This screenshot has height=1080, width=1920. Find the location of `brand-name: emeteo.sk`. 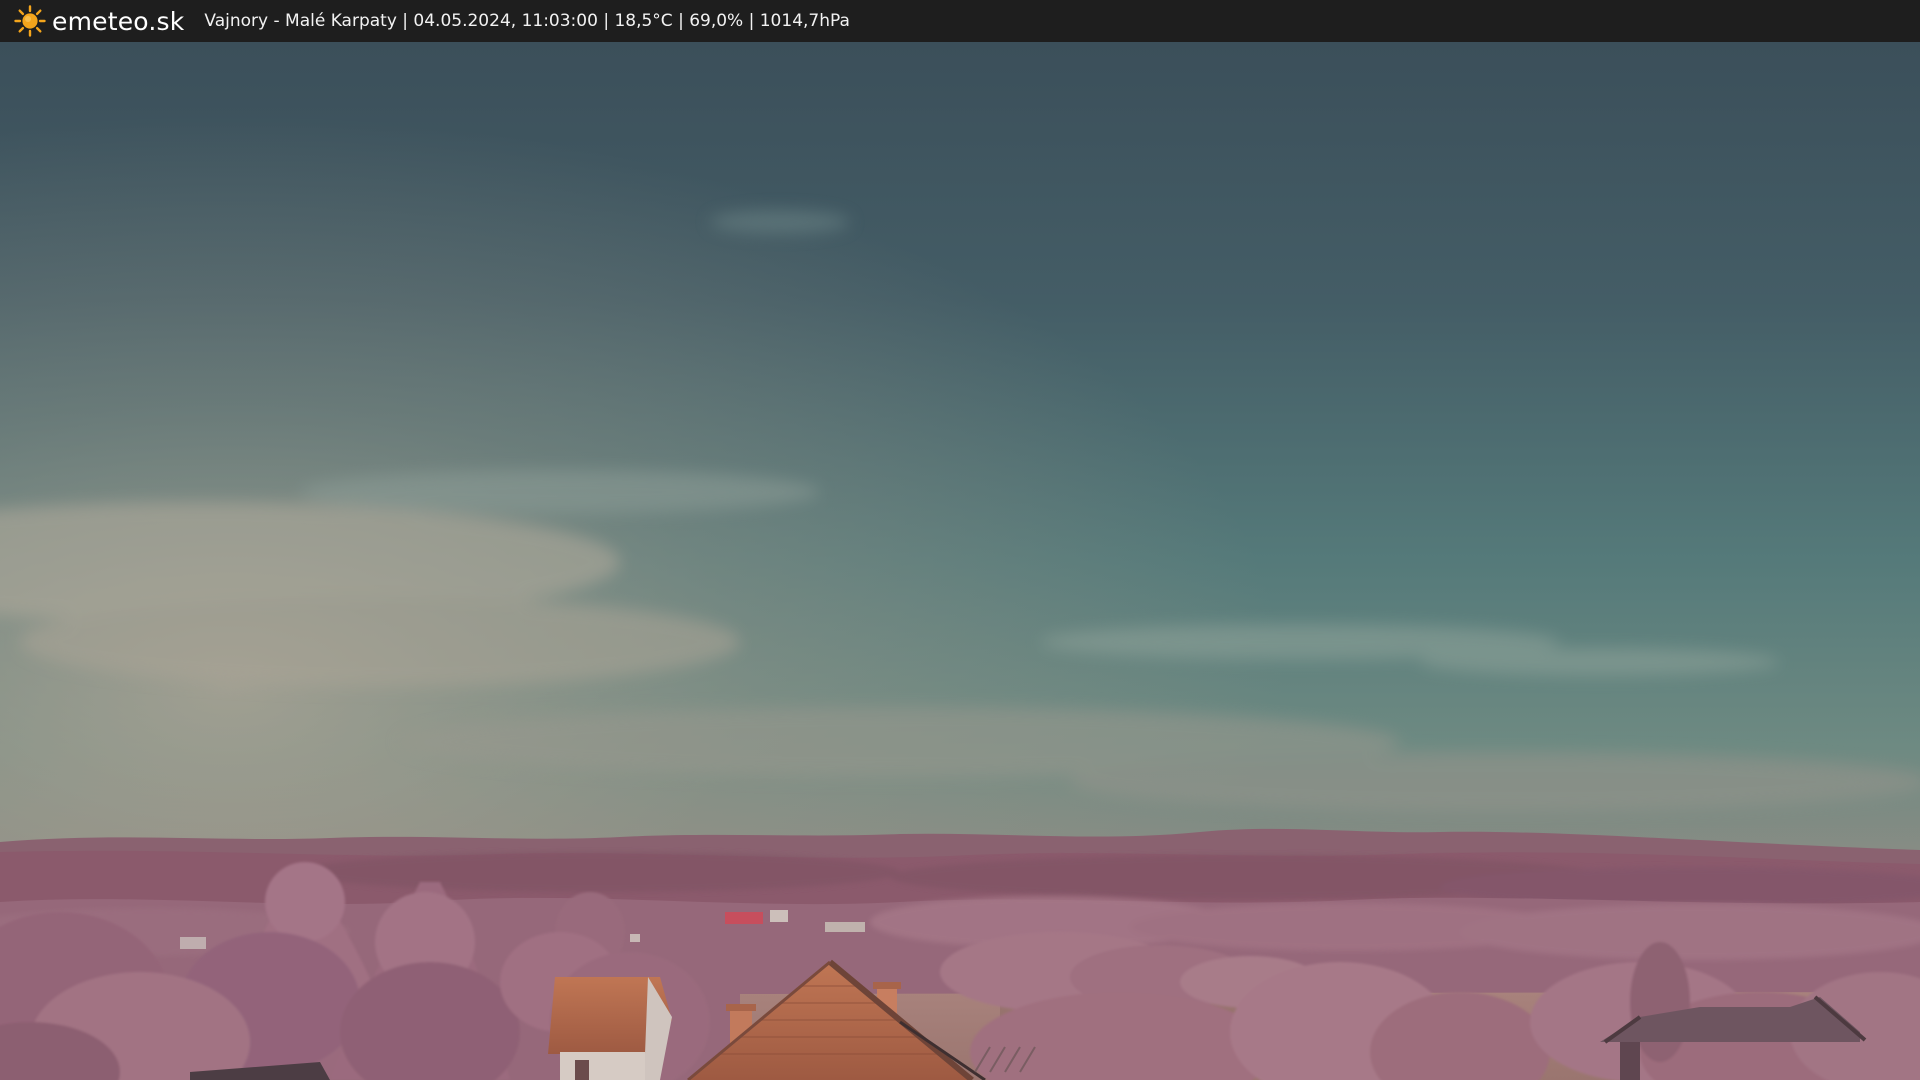

brand-name: emeteo.sk is located at coordinates (118, 21).